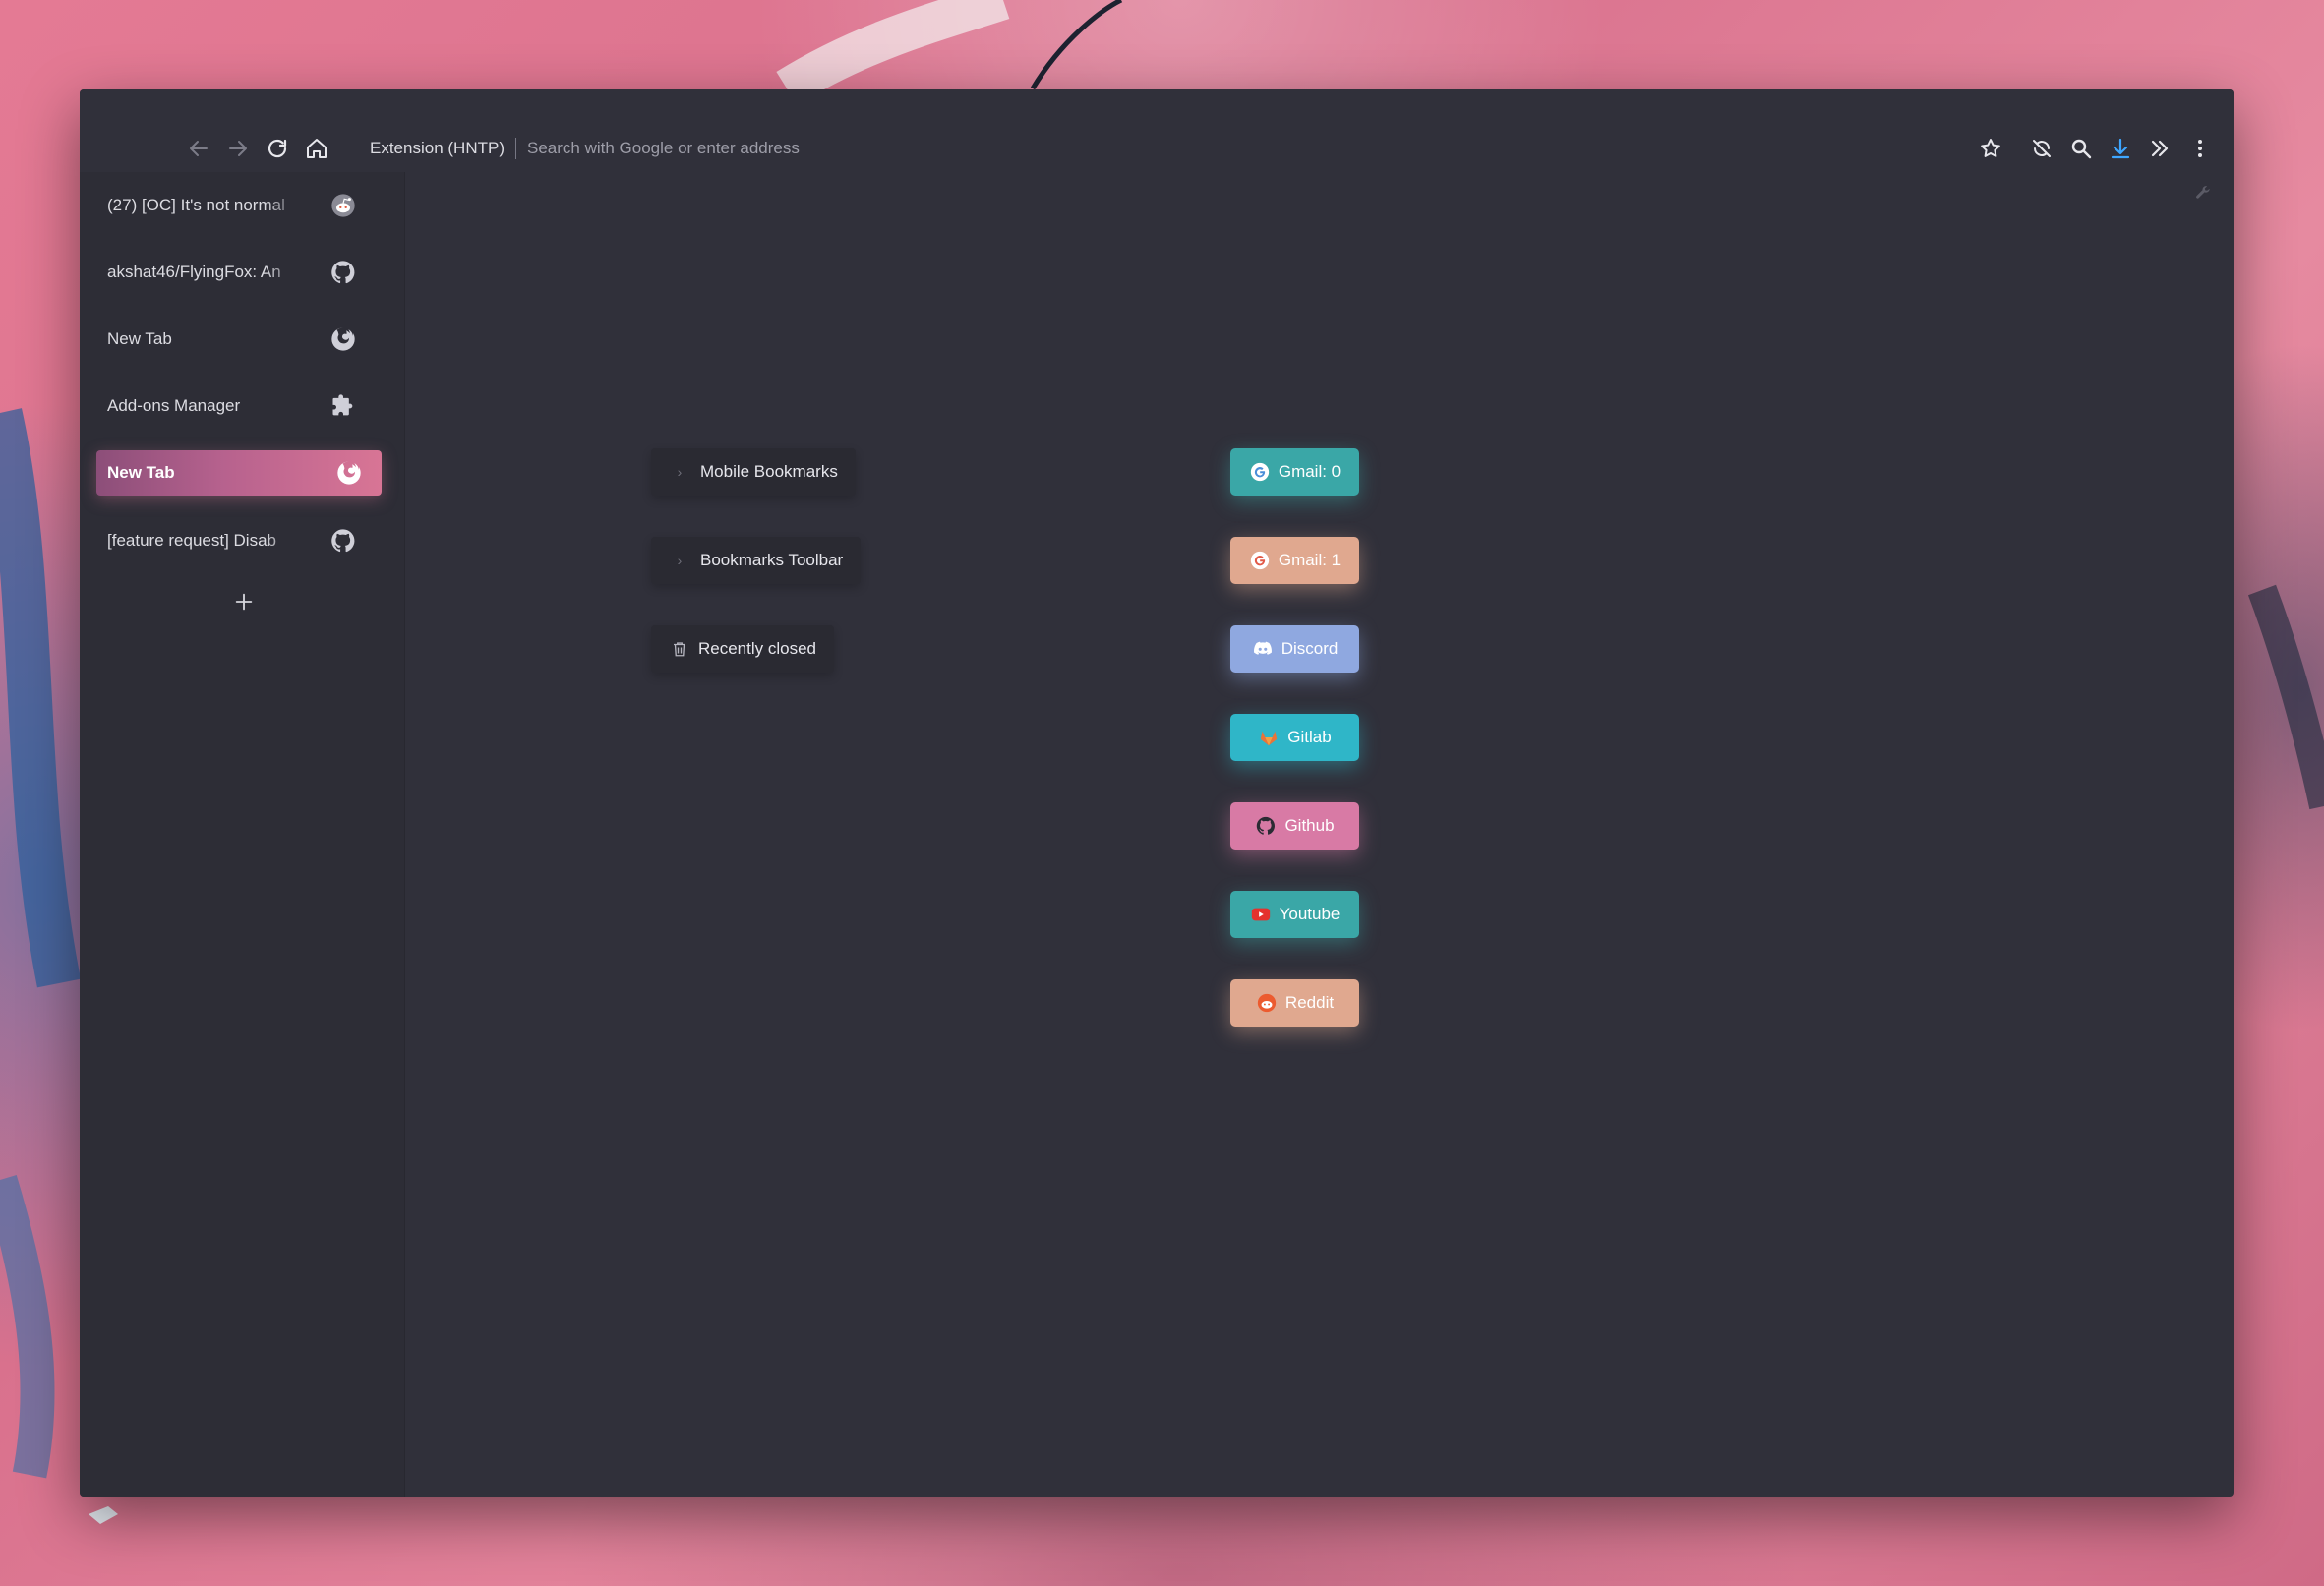 The image size is (2324, 1586). What do you see at coordinates (1261, 914) in the screenshot?
I see `youtube-icon` at bounding box center [1261, 914].